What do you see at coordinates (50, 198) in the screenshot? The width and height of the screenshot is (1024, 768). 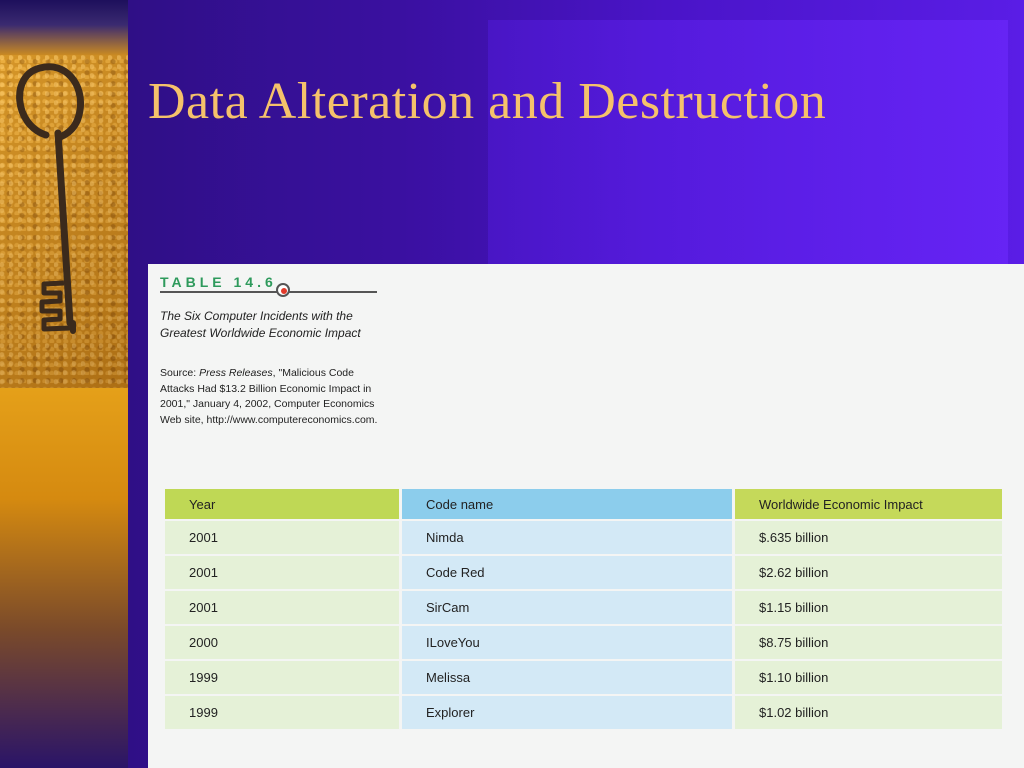 I see `key-icon` at bounding box center [50, 198].